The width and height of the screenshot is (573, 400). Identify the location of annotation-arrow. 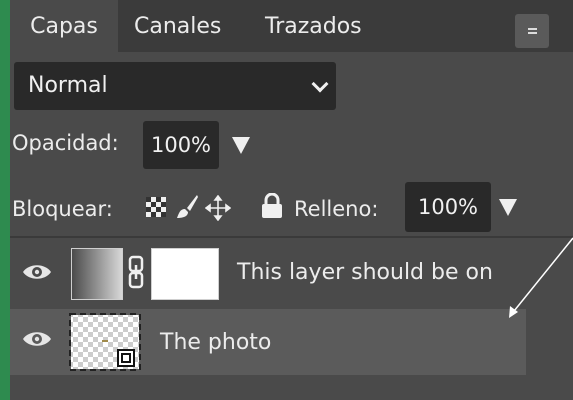
(541, 277).